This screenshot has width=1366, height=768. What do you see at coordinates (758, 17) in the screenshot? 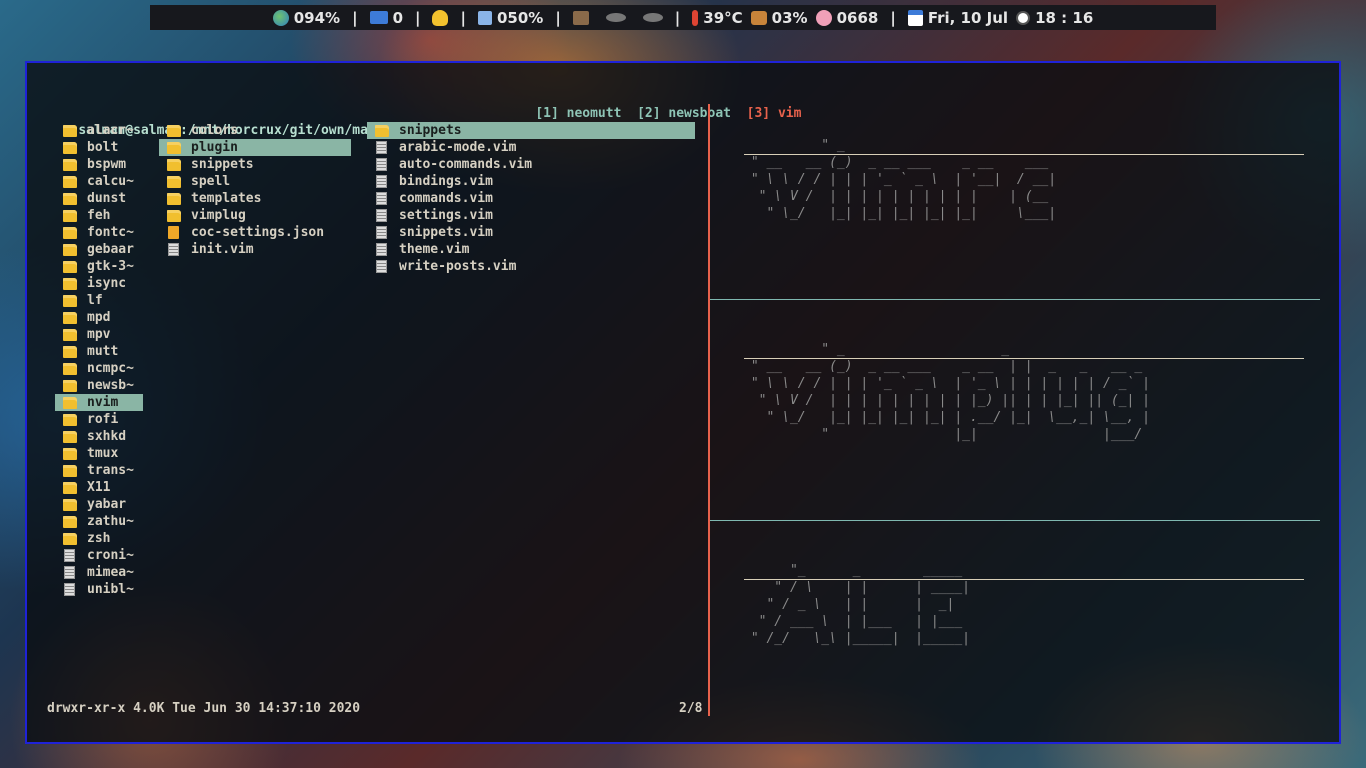
I see `horse-icon` at bounding box center [758, 17].